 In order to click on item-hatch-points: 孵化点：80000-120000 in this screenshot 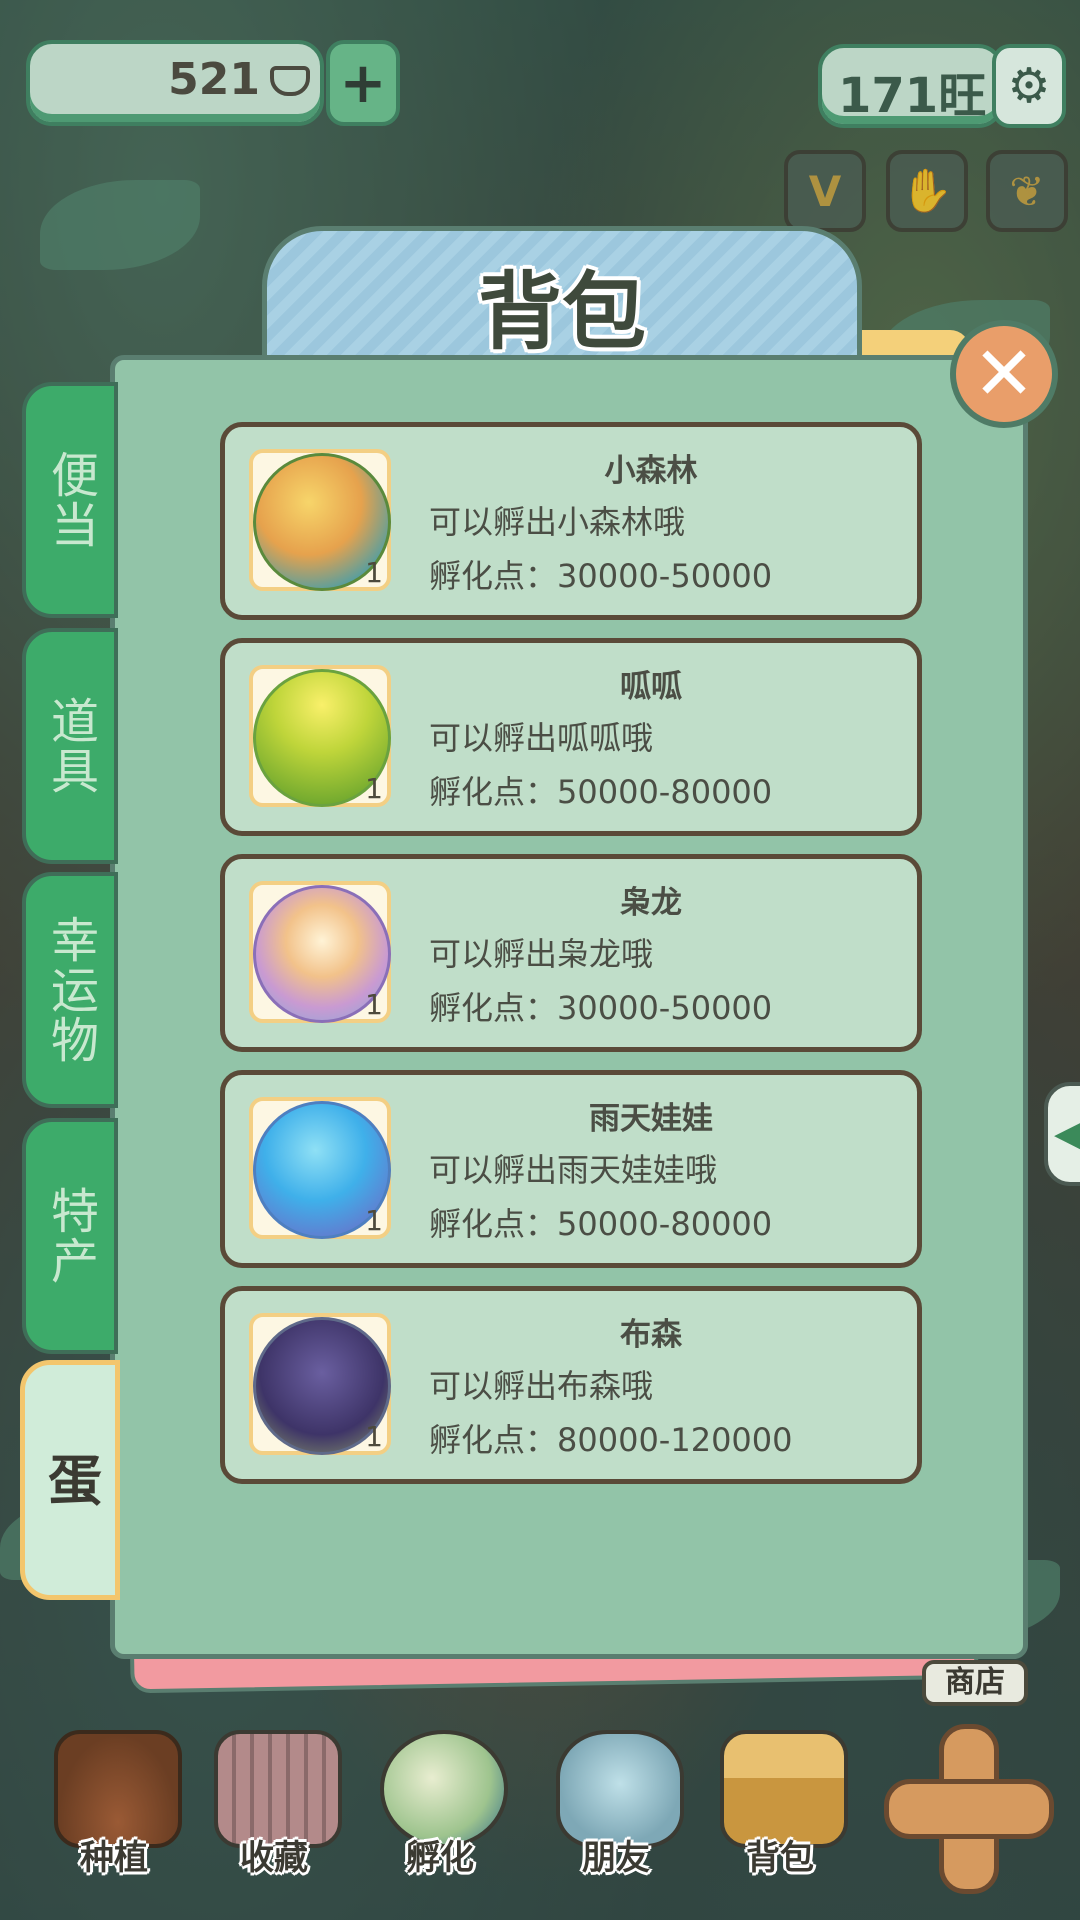, I will do `click(611, 1440)`.